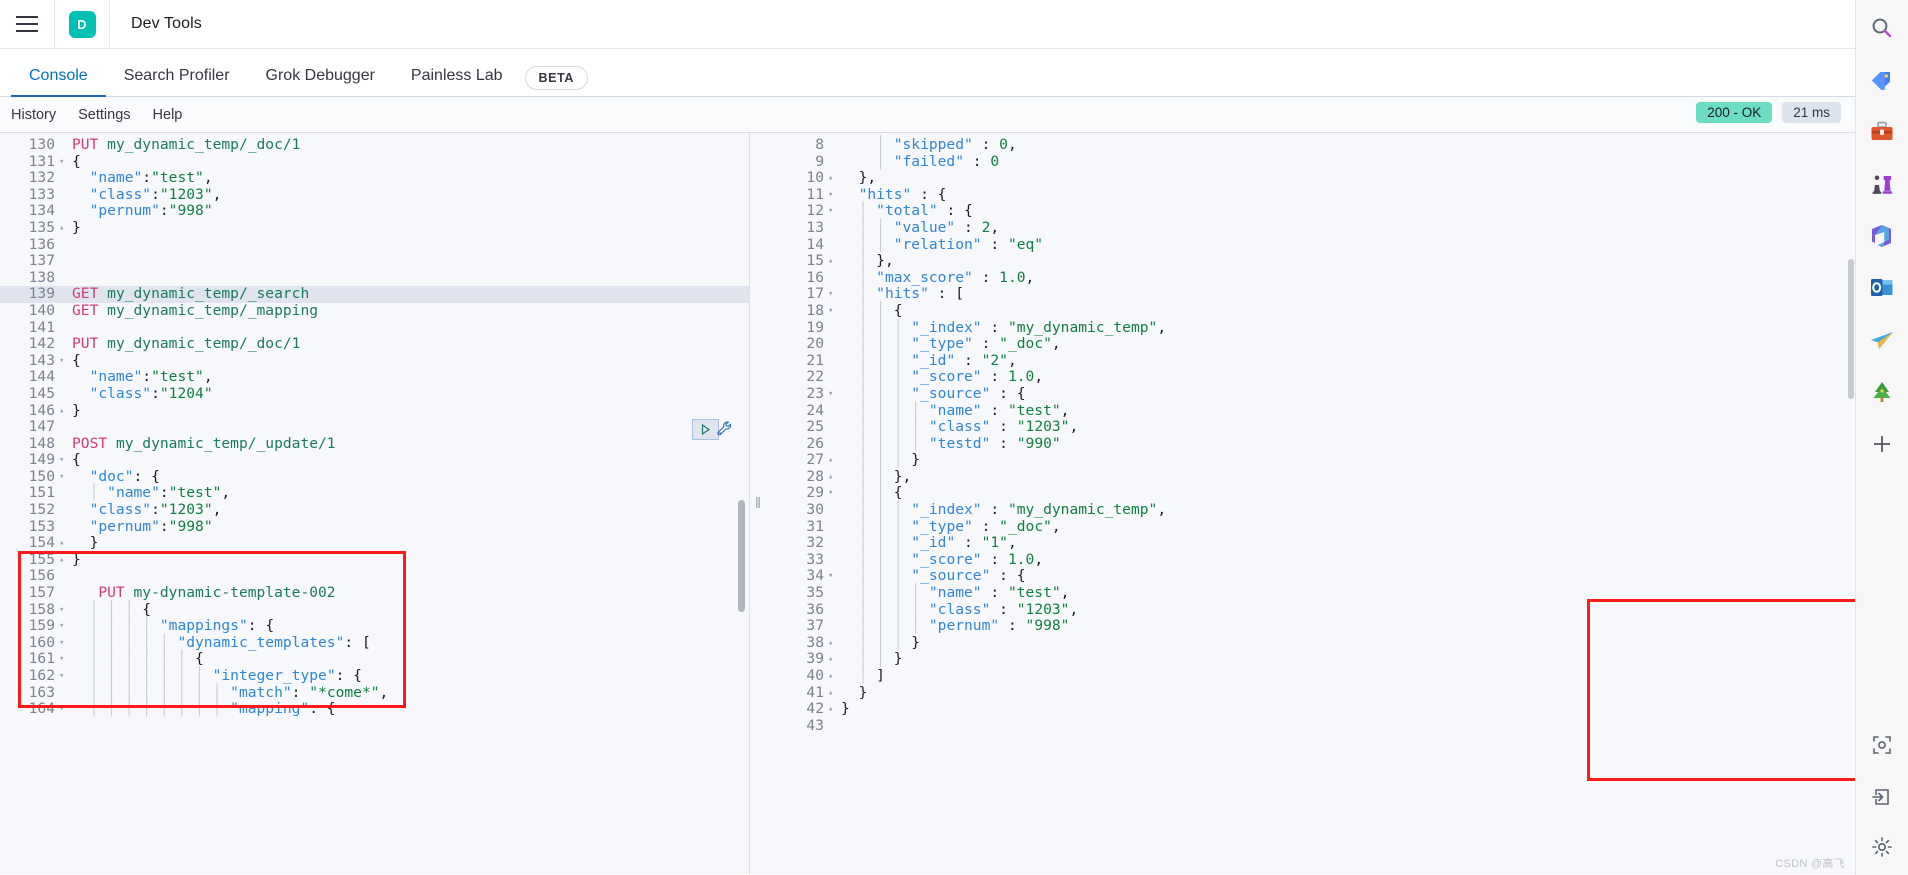 The height and width of the screenshot is (875, 1908). What do you see at coordinates (1310, 162) in the screenshot?
I see `code-line: 9 │ "failed" : 0` at bounding box center [1310, 162].